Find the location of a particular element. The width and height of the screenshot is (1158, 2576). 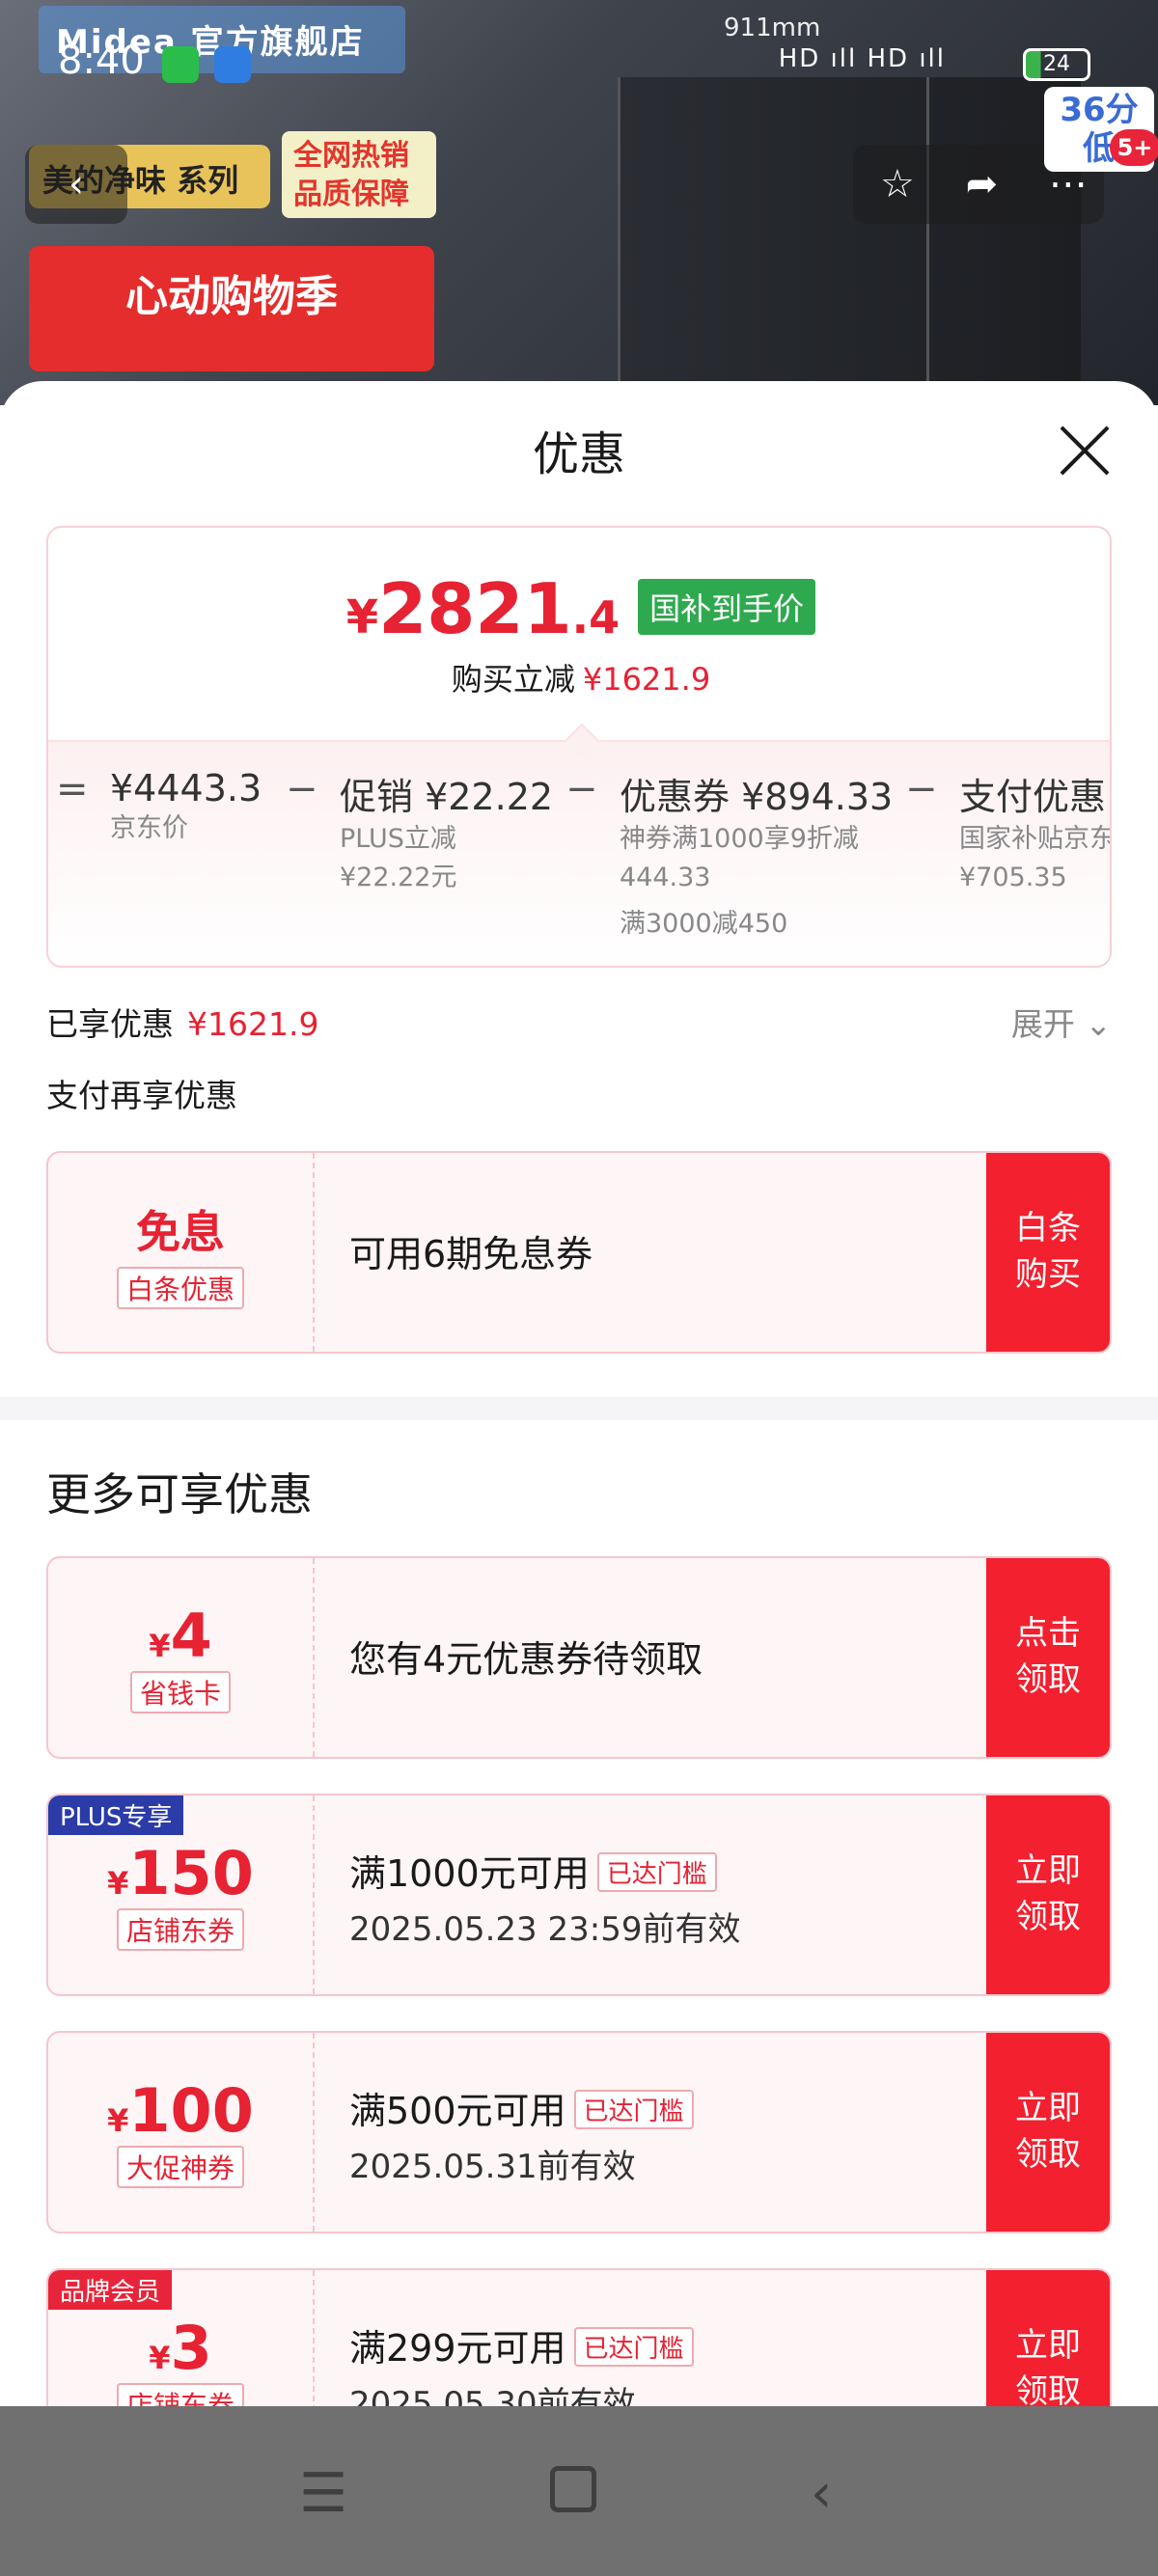

coupon-card: ¥100 大促神券 满500元可用 已达门槛 2025.05.31前有效 立即领取 is located at coordinates (579, 2132).